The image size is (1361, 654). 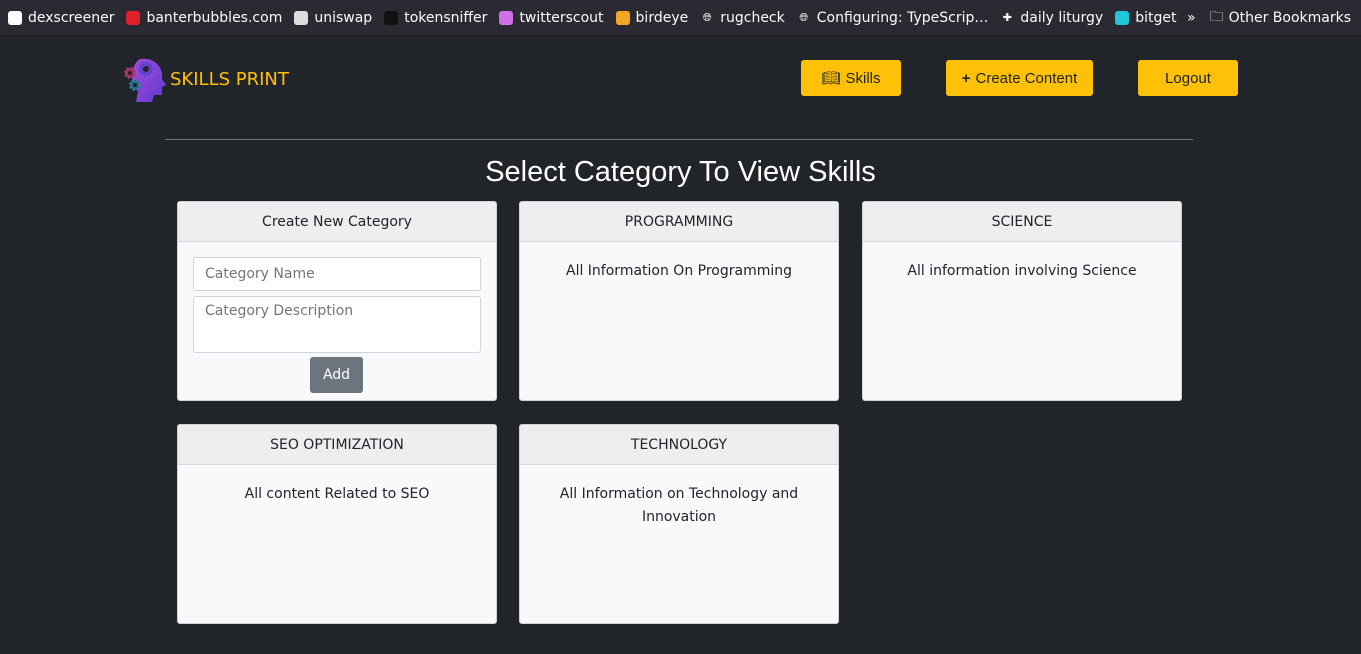 I want to click on head-gears-icon, so click(x=145, y=80).